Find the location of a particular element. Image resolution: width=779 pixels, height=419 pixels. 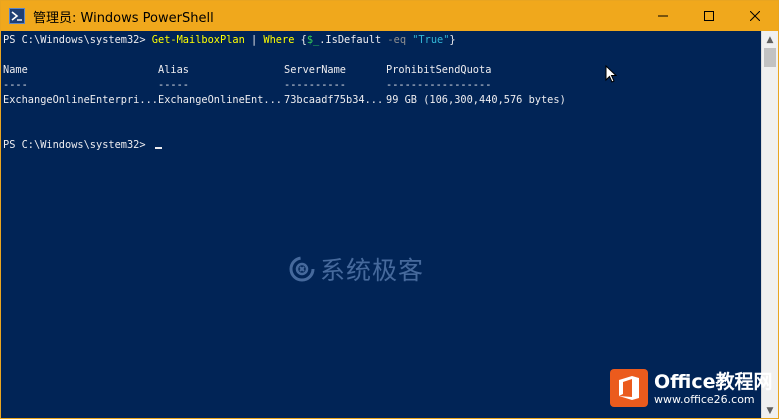

branding-url: www.office26.com is located at coordinates (704, 399).